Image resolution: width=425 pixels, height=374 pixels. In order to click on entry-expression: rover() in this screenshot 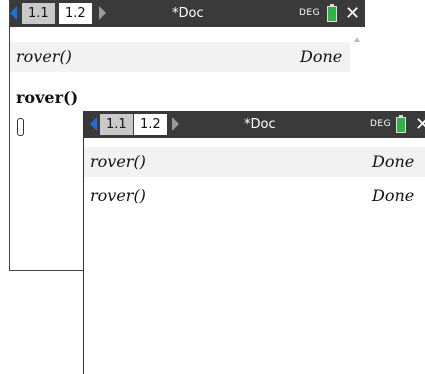, I will do `click(47, 113)`.